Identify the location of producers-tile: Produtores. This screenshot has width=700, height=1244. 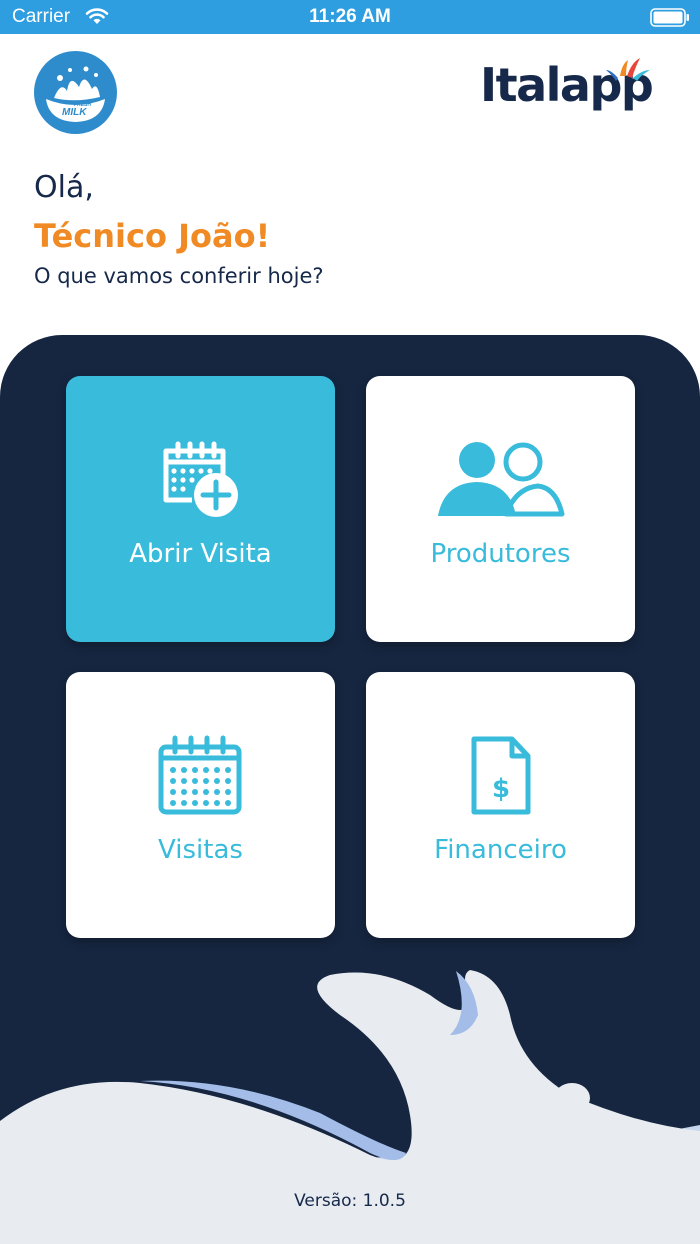
(500, 509).